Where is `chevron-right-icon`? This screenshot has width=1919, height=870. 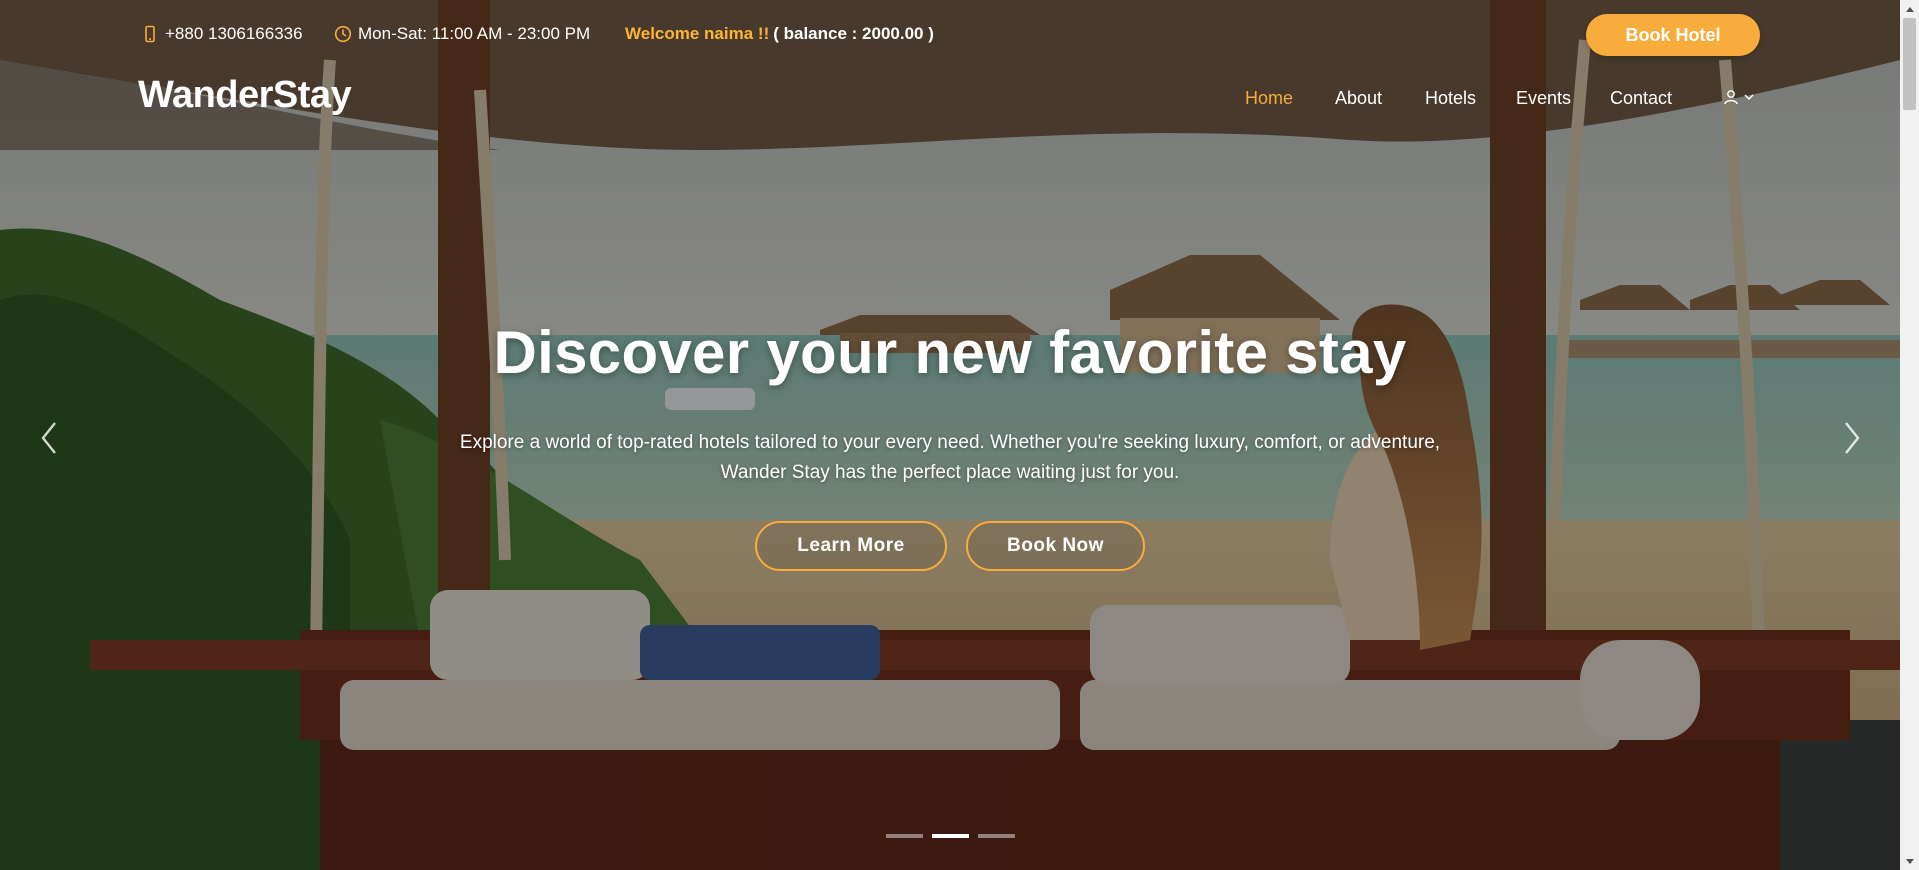 chevron-right-icon is located at coordinates (1852, 438).